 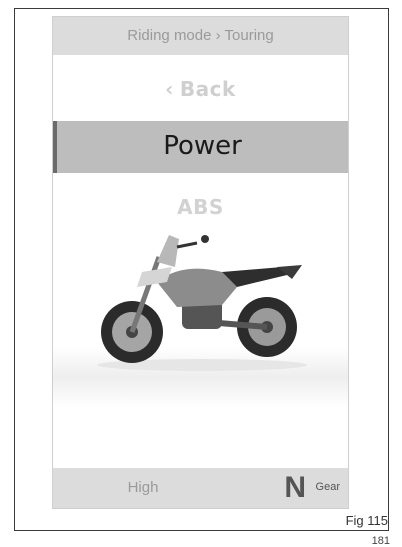 What do you see at coordinates (200, 488) in the screenshot?
I see `status-bar: High N Gear` at bounding box center [200, 488].